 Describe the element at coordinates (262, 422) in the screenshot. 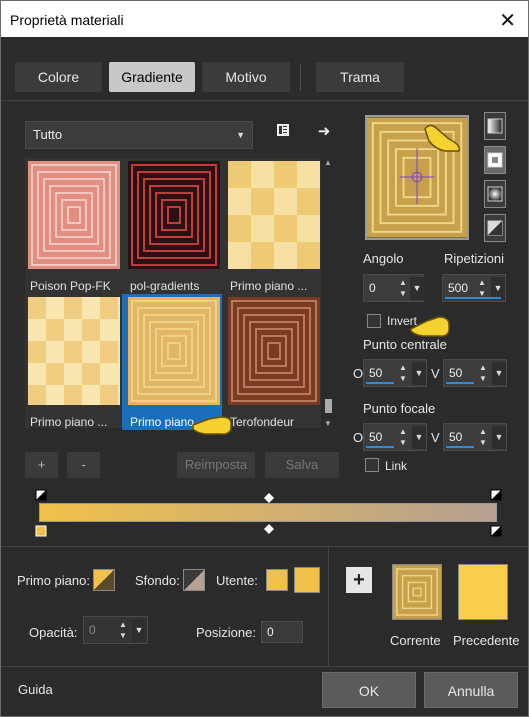

I see `gallery-item-label: Terofondeur` at that location.